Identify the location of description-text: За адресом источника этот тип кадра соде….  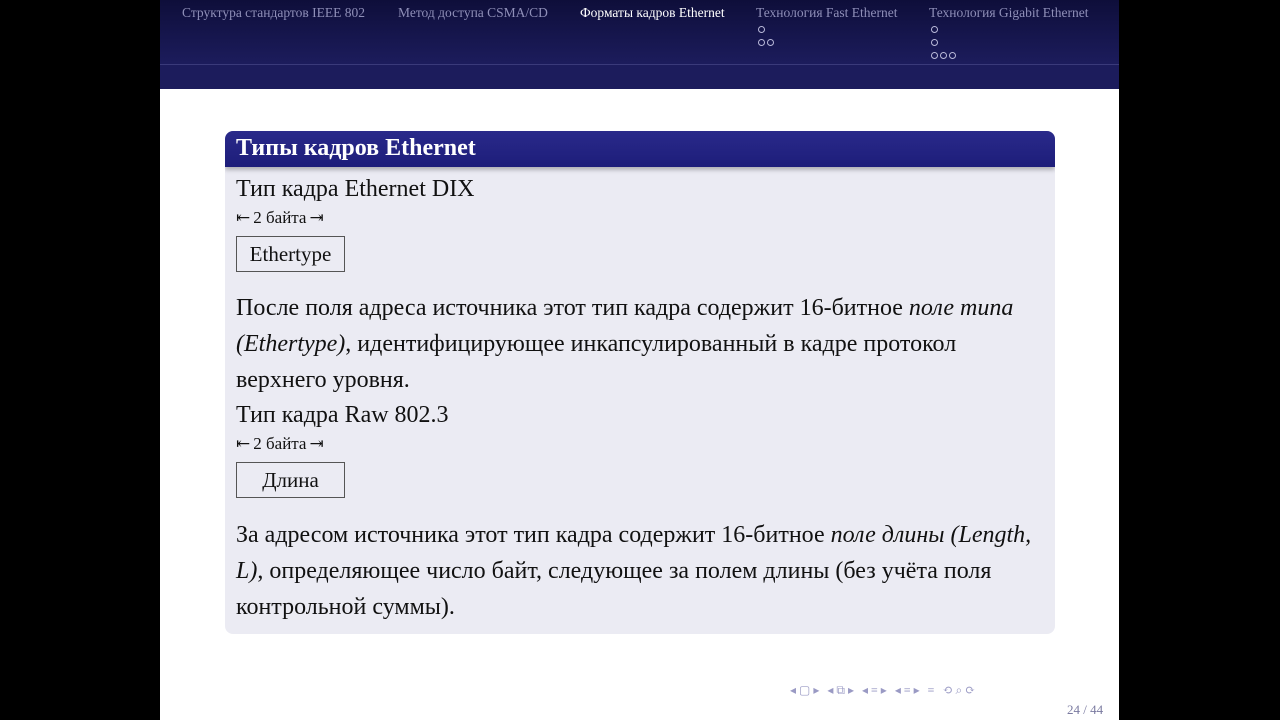
(533, 535).